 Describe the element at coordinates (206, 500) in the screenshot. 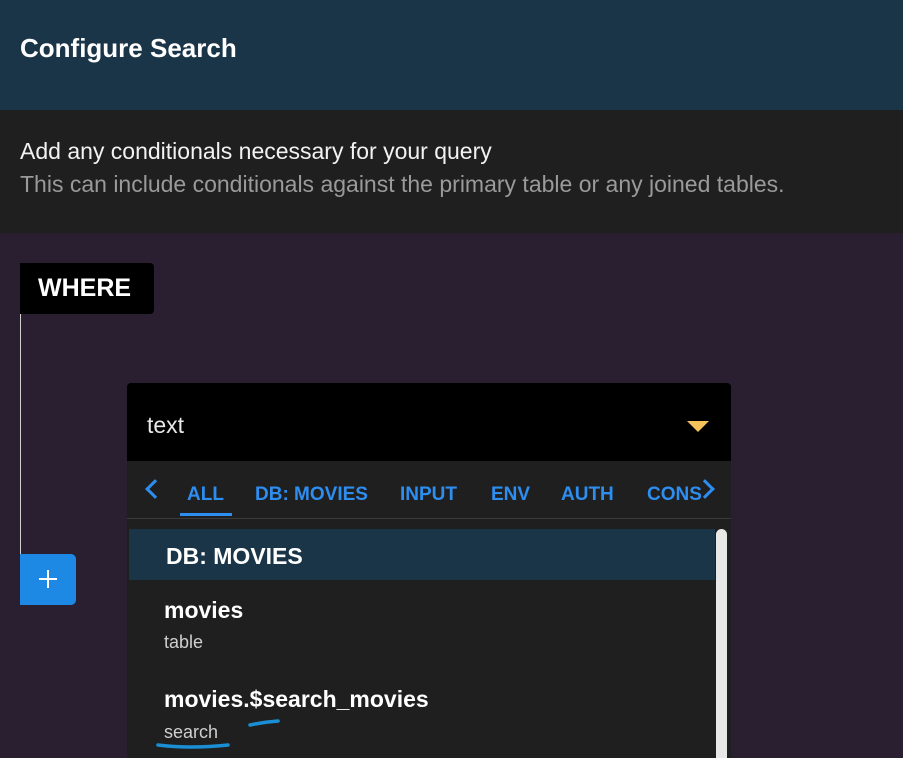

I see `tab-all: ALL` at that location.